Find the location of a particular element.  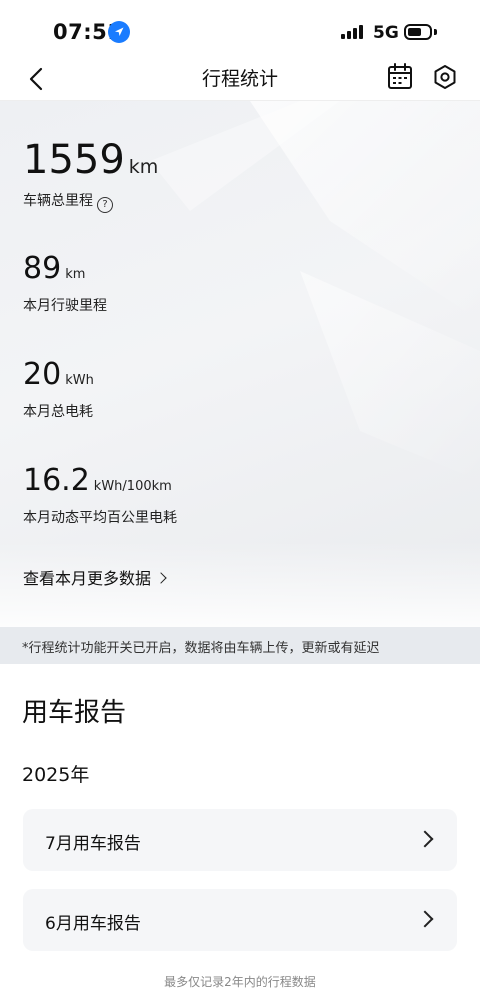

month-mileage-unit: km is located at coordinates (75, 274).